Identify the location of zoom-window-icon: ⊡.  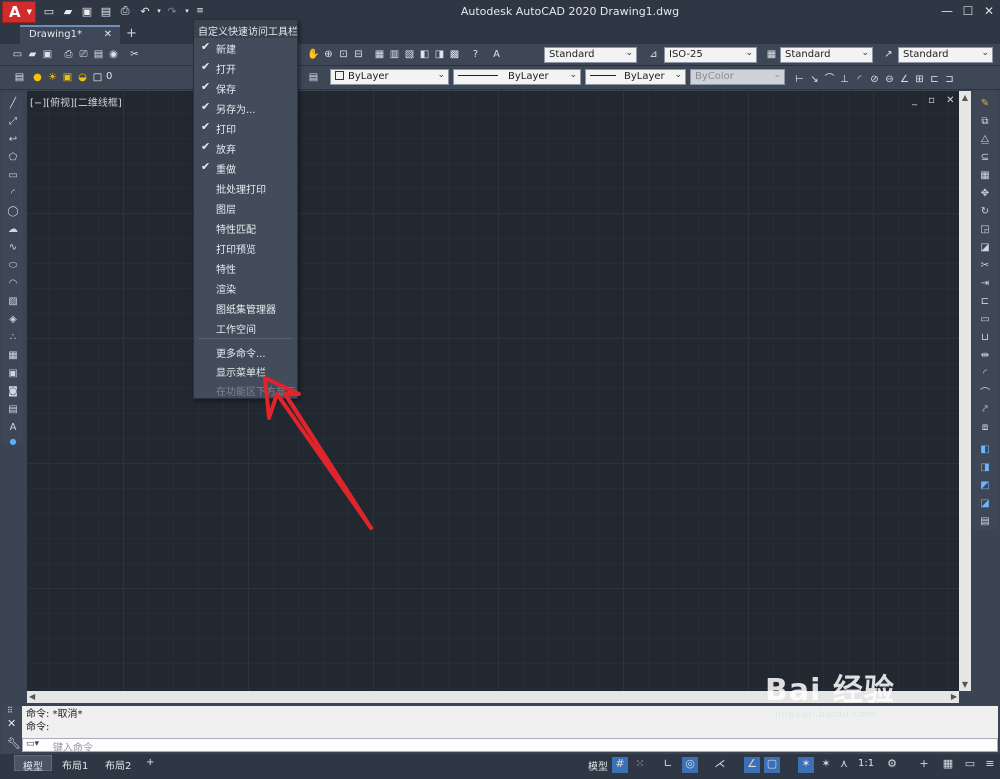
(343, 54).